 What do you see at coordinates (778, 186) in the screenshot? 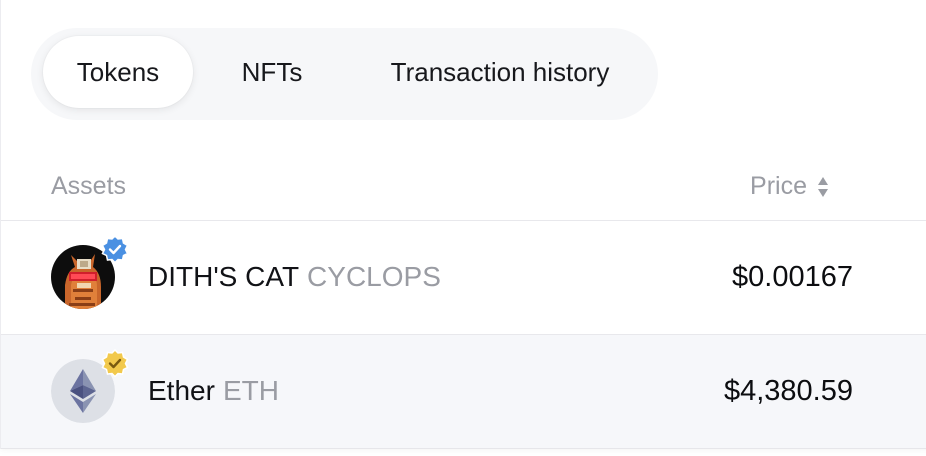
I see `column-header-price-label: Price` at bounding box center [778, 186].